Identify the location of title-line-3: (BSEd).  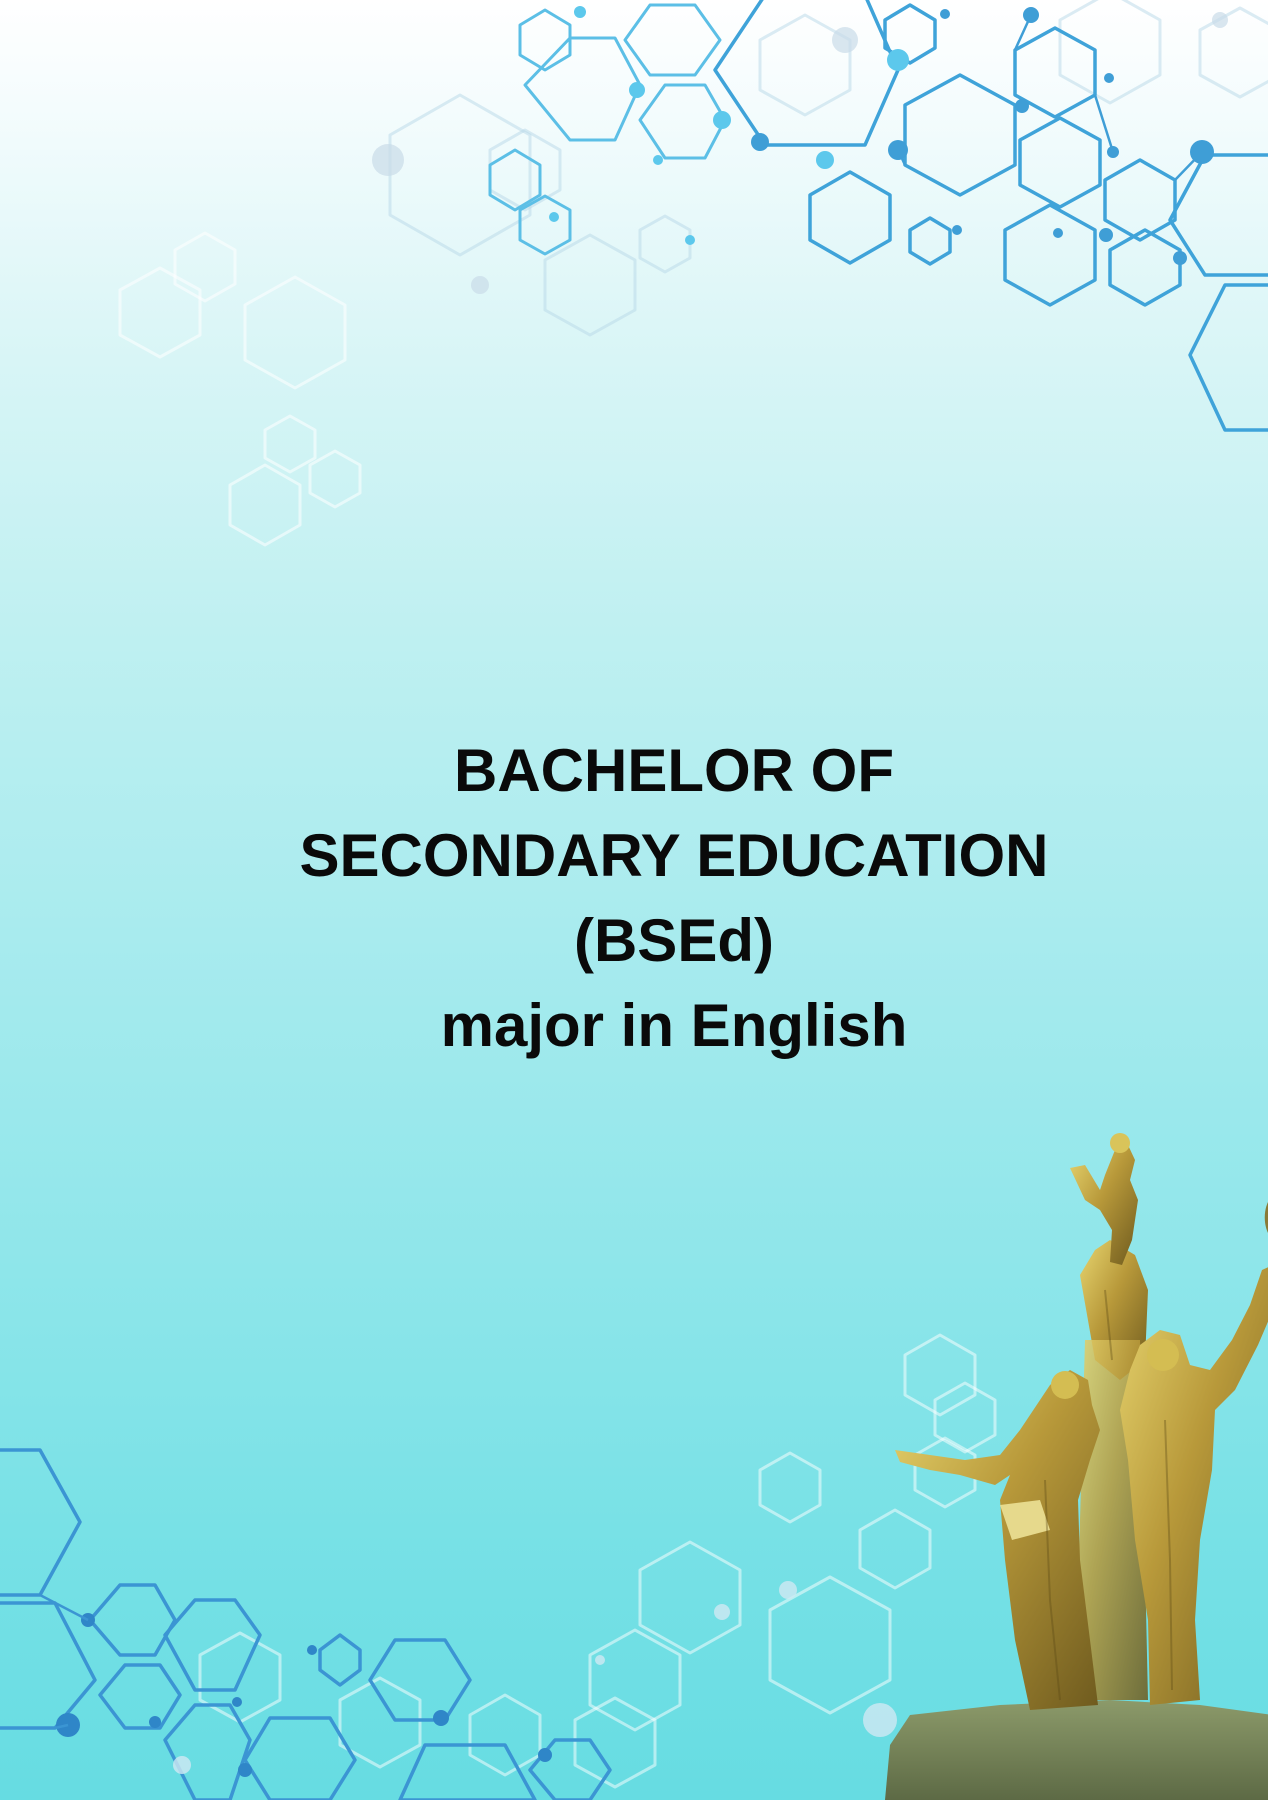
(674, 940).